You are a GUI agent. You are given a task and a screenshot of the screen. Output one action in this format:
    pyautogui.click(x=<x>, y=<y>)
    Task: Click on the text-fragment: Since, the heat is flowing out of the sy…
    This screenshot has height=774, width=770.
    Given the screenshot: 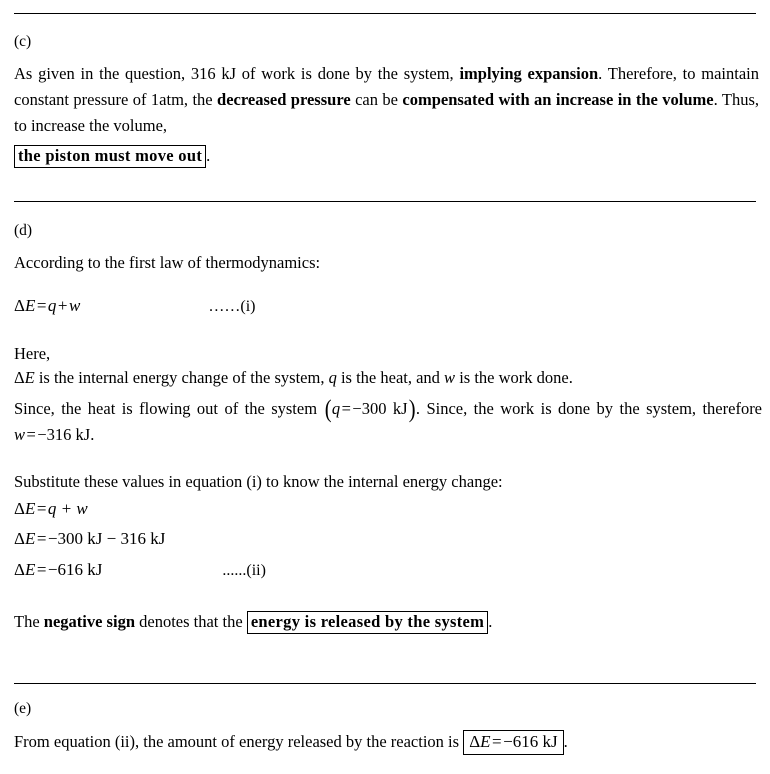 What is the action you would take?
    pyautogui.click(x=169, y=409)
    